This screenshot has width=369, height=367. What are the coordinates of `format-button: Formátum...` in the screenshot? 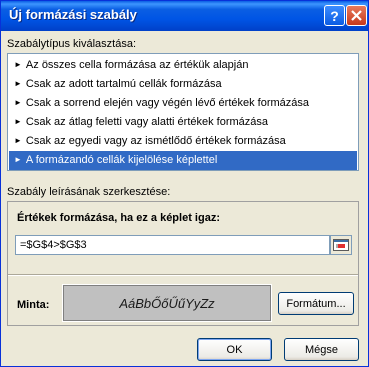 It's located at (316, 303).